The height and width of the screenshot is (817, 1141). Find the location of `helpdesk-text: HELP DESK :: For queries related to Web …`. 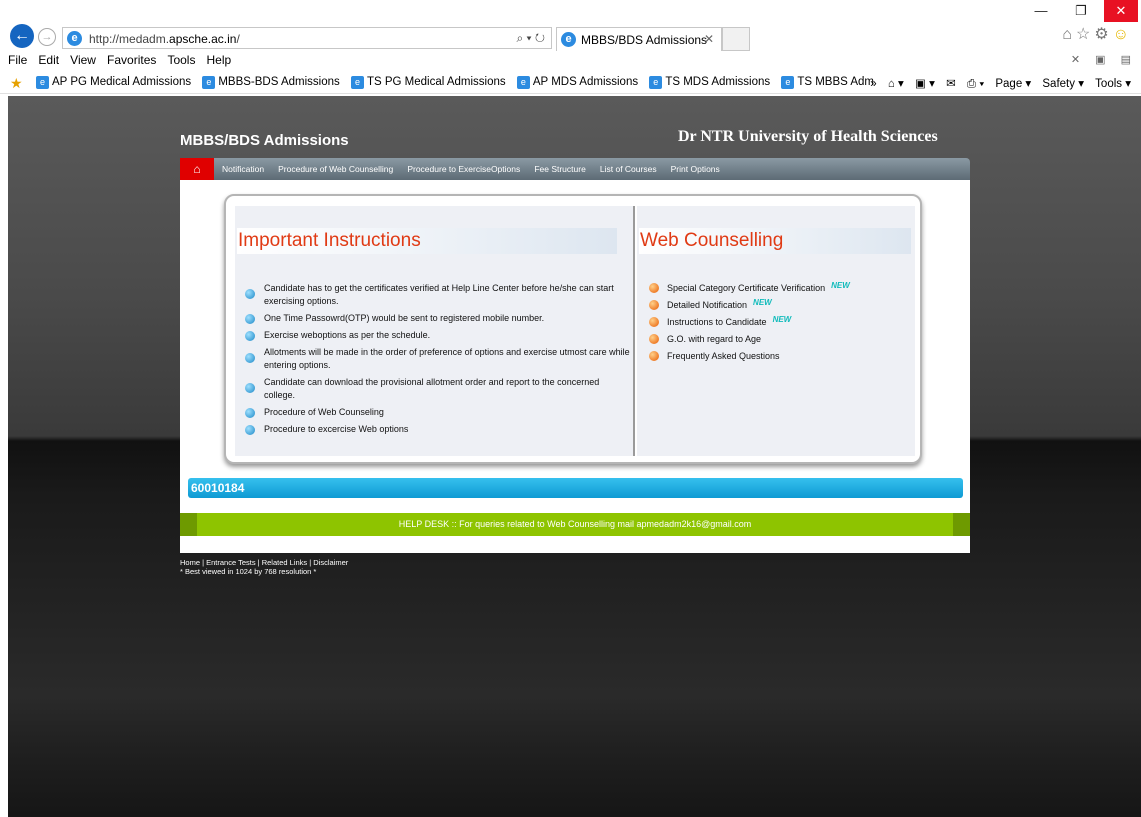

helpdesk-text: HELP DESK :: For queries related to Web … is located at coordinates (575, 524).